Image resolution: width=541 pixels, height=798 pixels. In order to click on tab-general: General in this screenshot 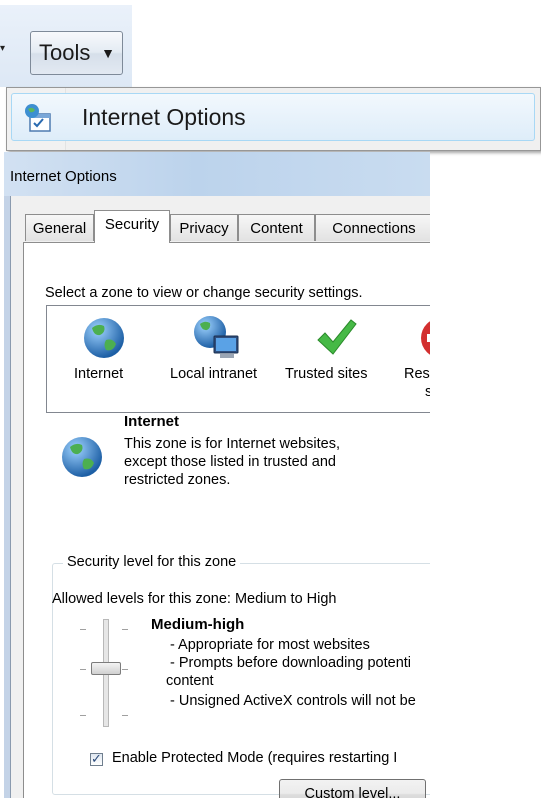, I will do `click(59, 227)`.